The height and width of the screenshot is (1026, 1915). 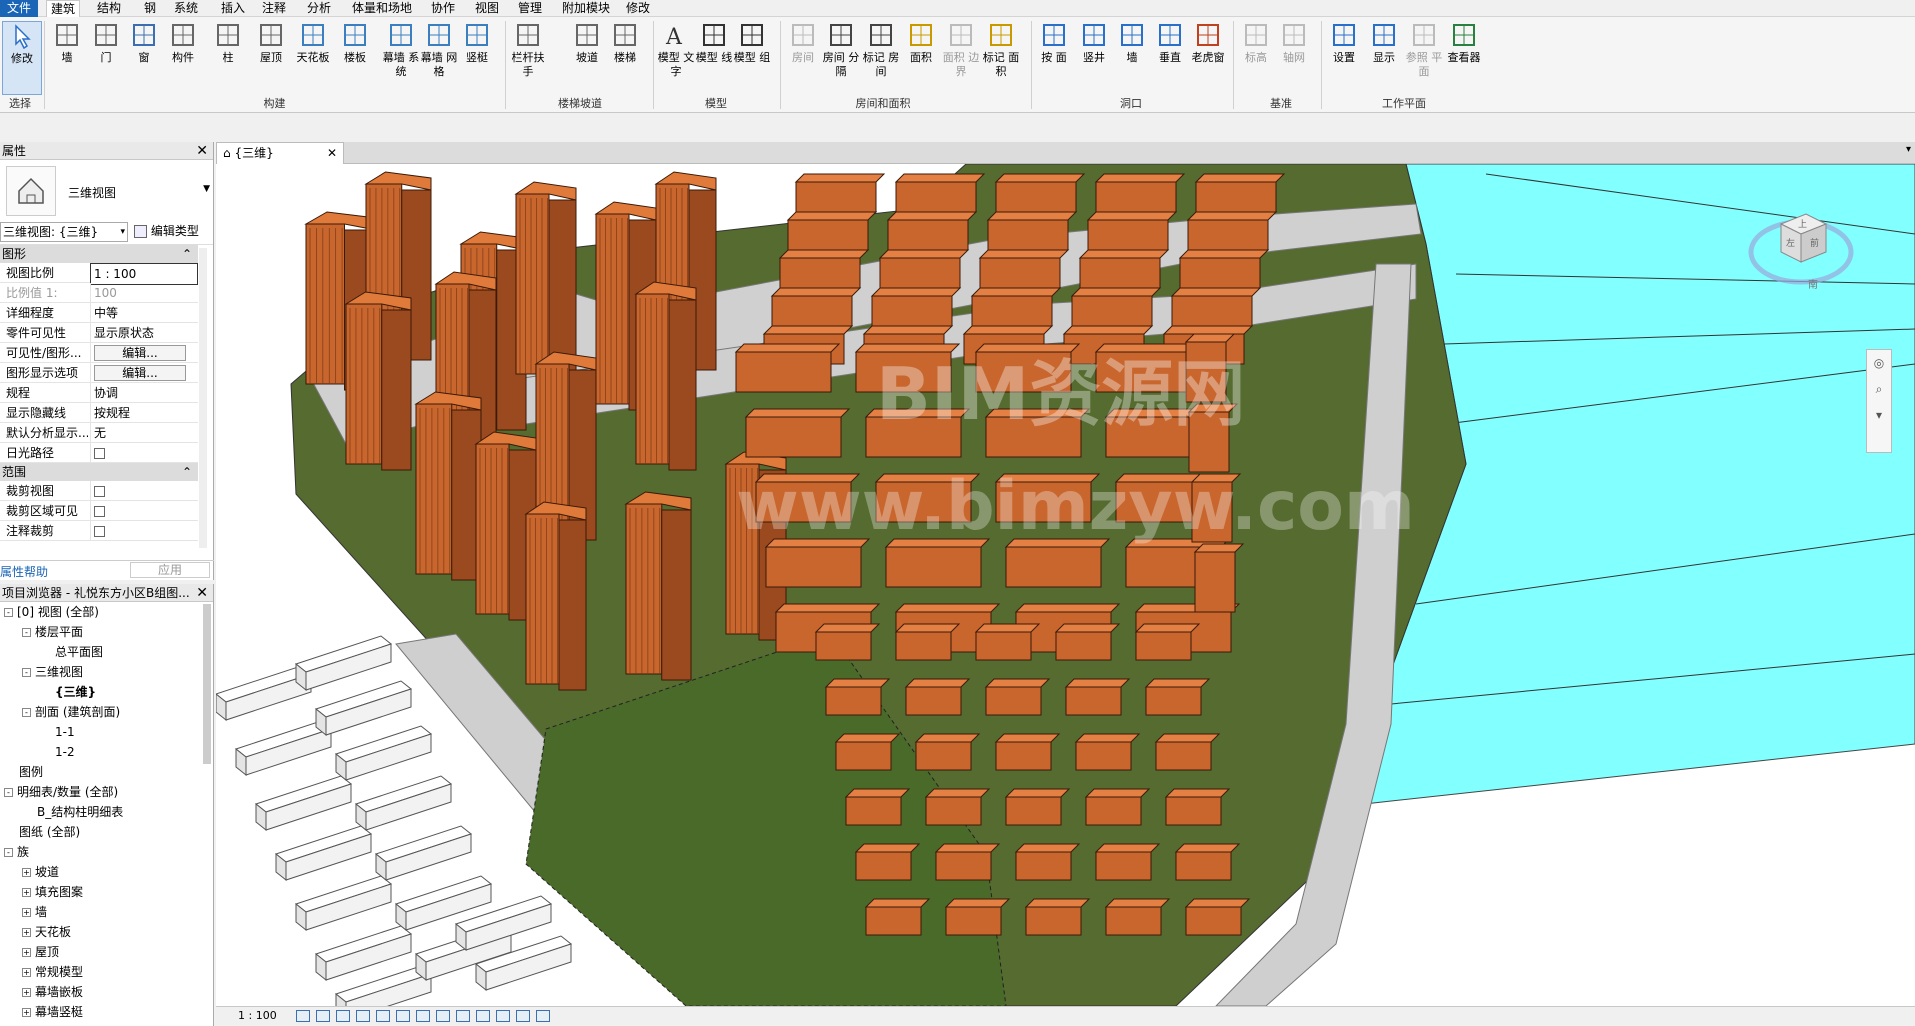 I want to click on zoom-icon: ⌕, so click(x=1879, y=389).